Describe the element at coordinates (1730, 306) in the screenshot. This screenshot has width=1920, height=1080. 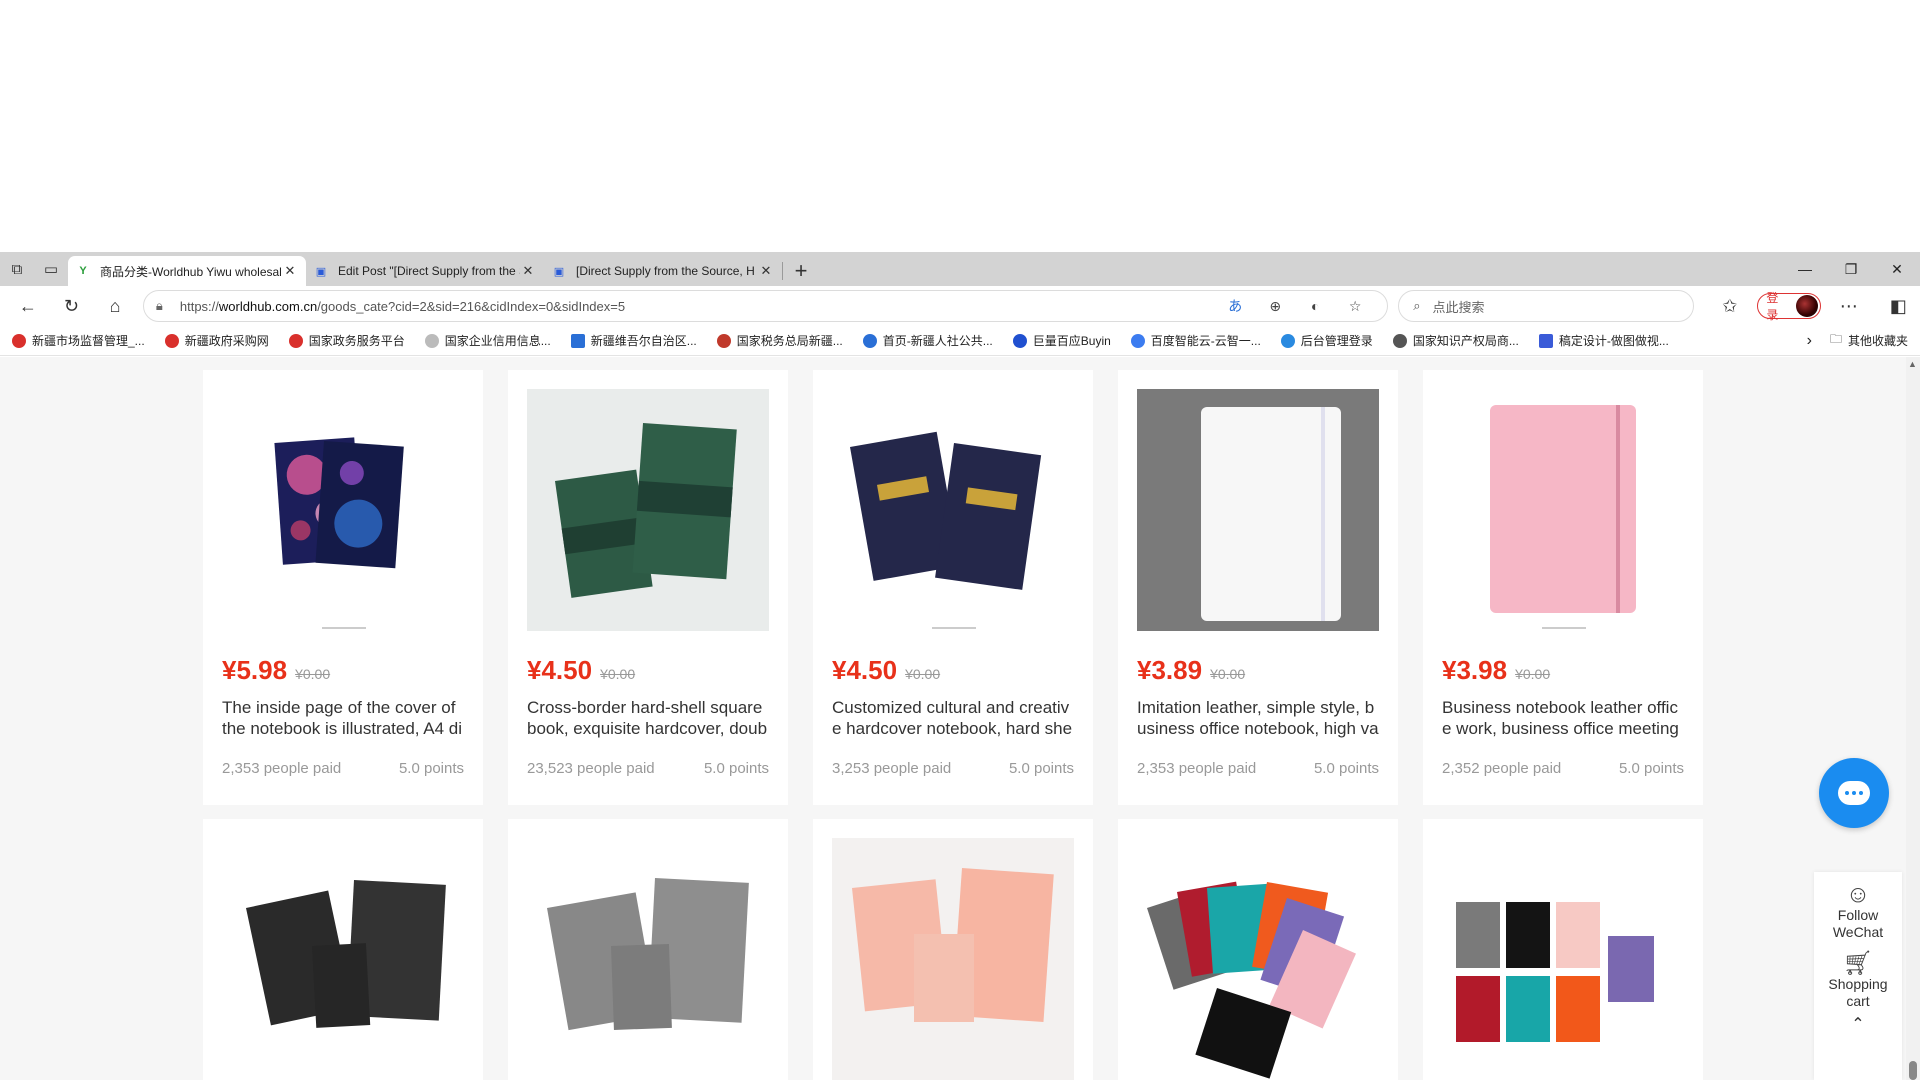
I see `favorites-icon: ✩` at that location.